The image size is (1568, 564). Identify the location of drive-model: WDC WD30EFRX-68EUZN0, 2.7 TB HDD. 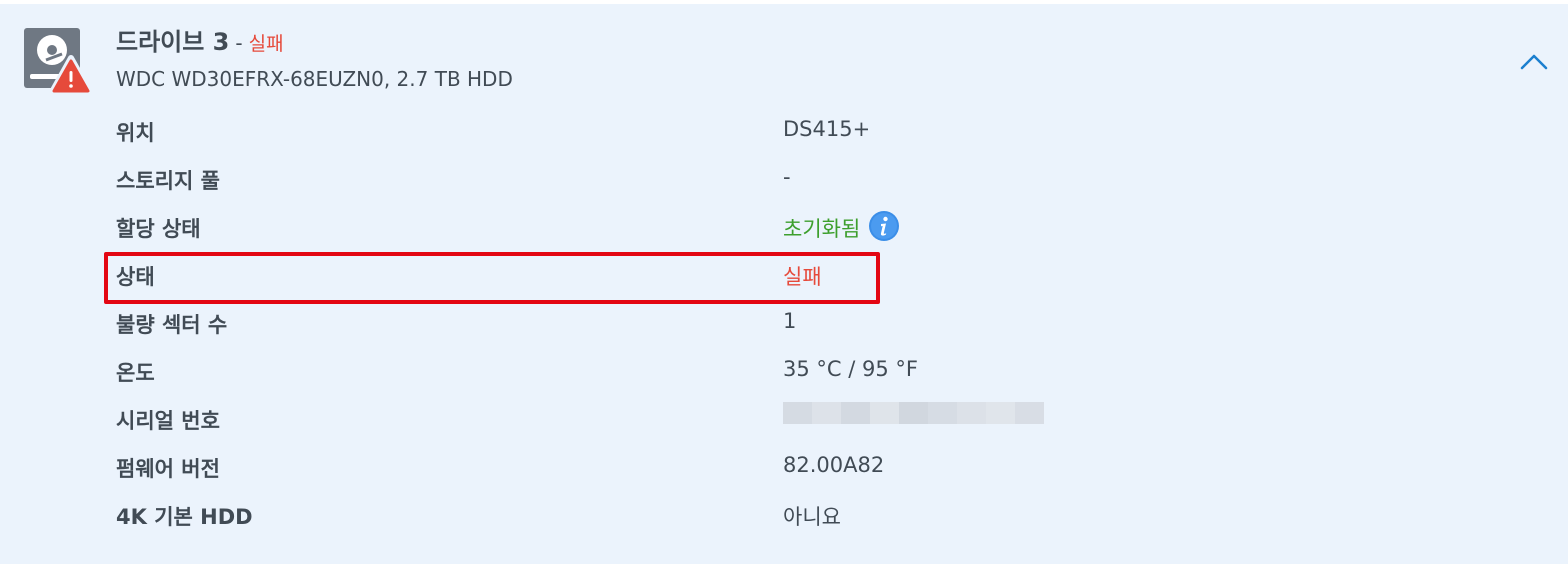
(314, 79).